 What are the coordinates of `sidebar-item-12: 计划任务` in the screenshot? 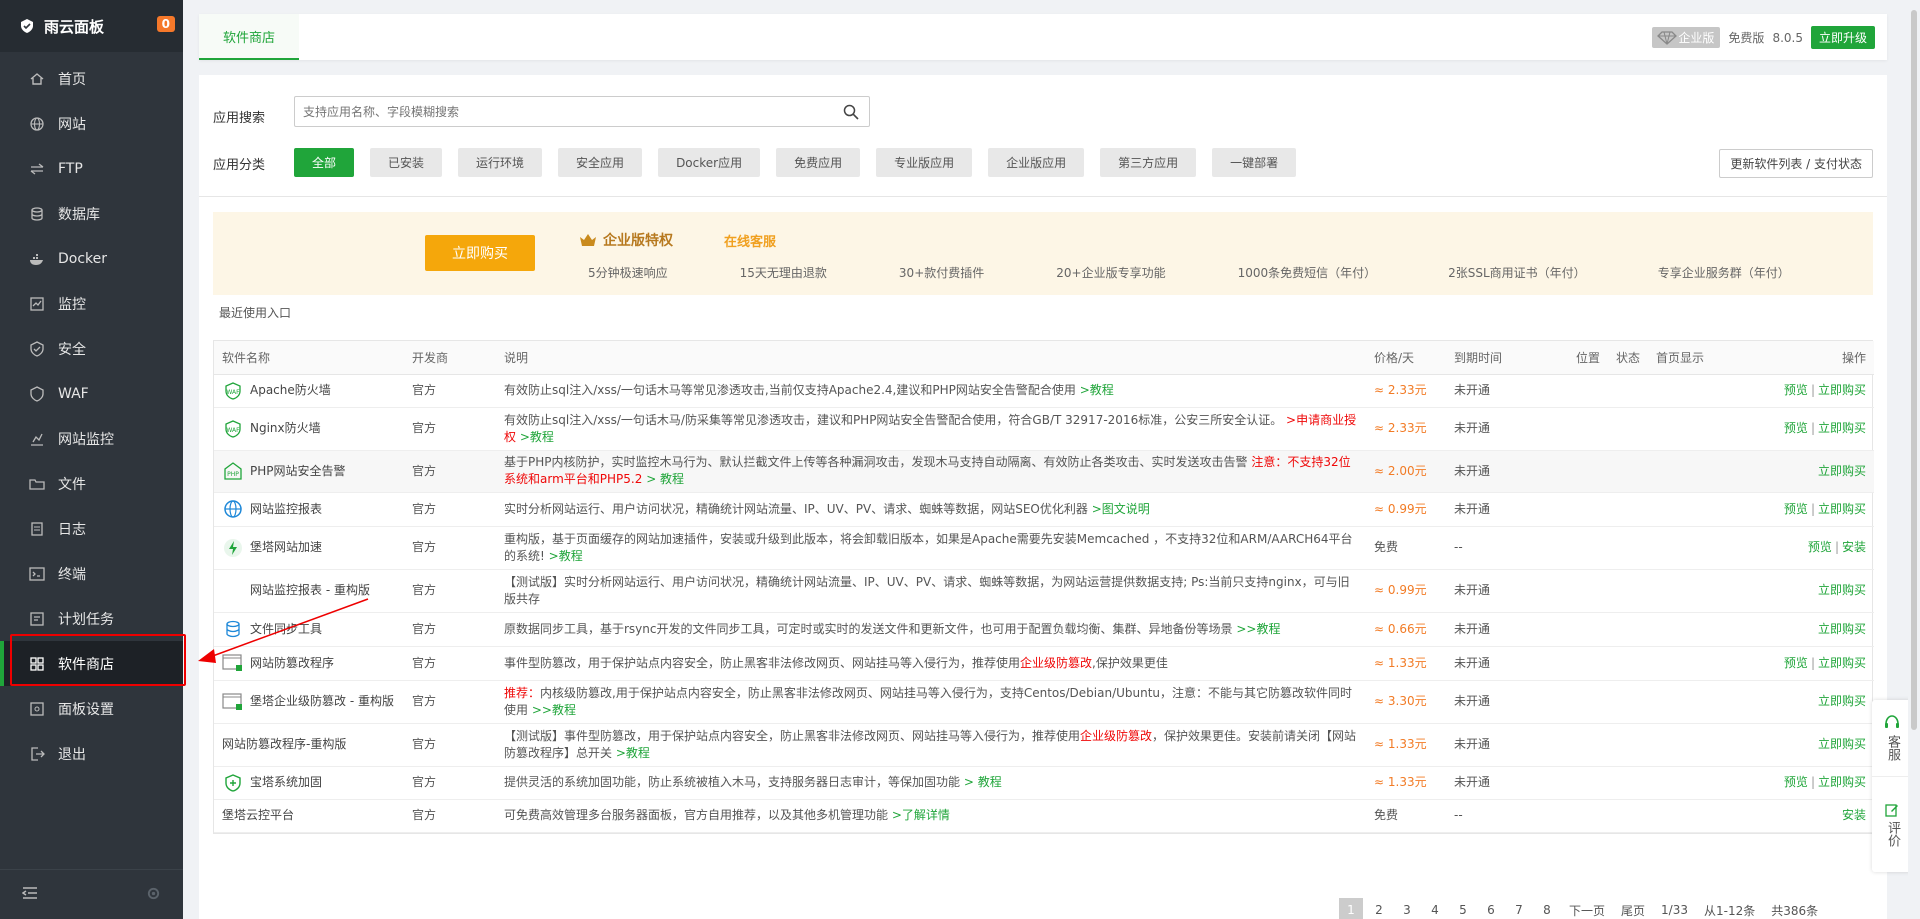 It's located at (91, 618).